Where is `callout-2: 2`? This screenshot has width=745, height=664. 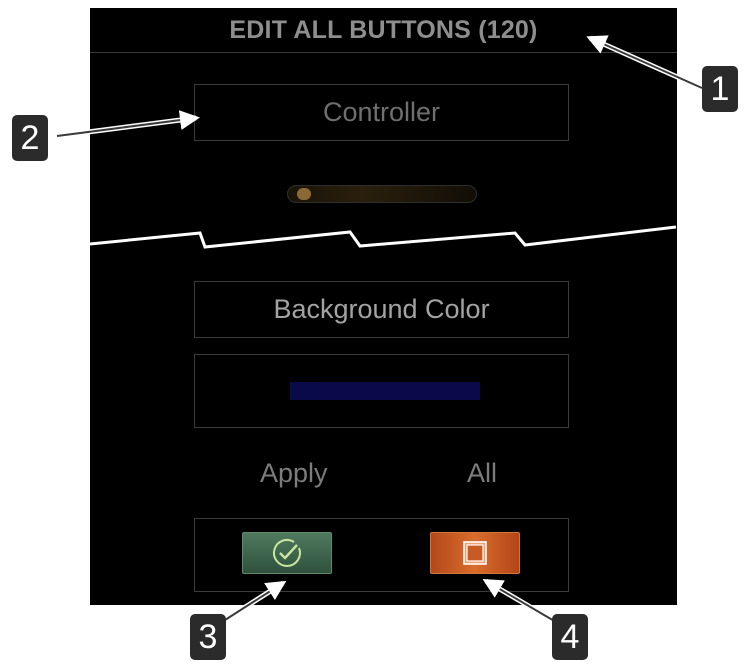
callout-2: 2 is located at coordinates (30, 138).